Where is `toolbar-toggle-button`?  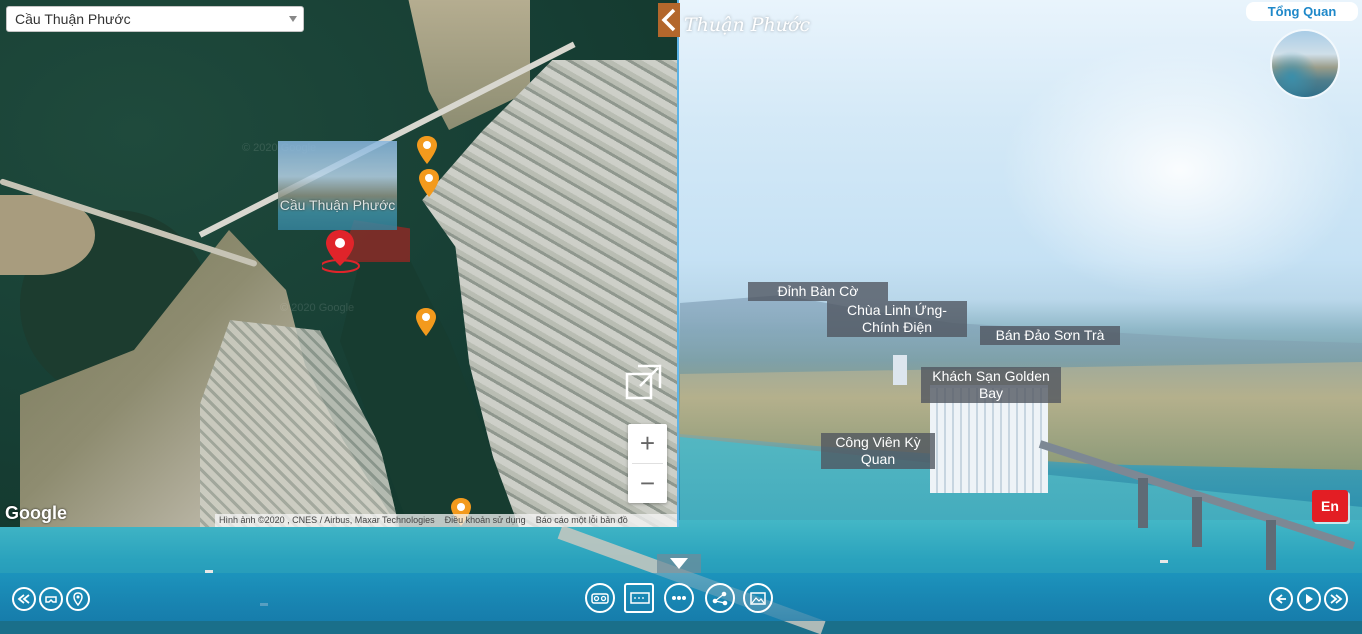 toolbar-toggle-button is located at coordinates (679, 563).